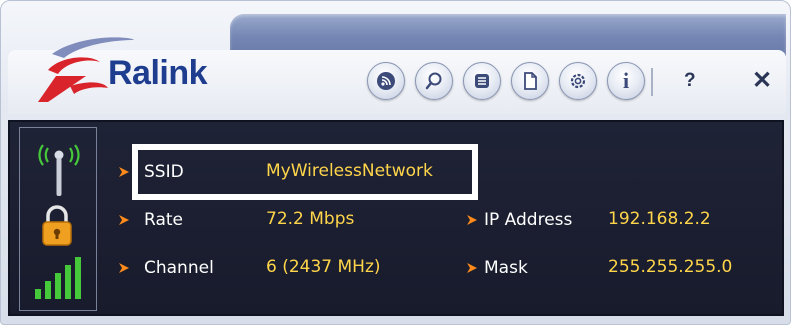  I want to click on document-icon, so click(530, 81).